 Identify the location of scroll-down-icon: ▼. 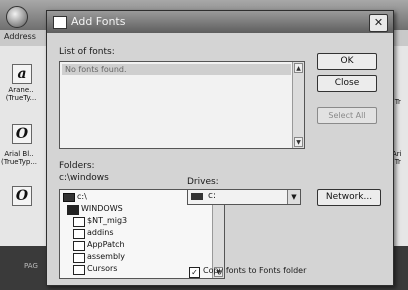
(298, 142).